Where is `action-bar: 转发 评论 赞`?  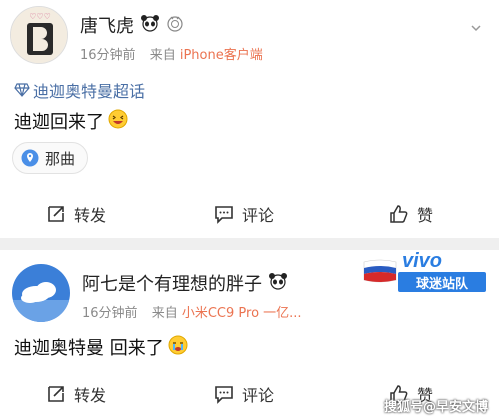 action-bar: 转发 评论 赞 is located at coordinates (249, 213).